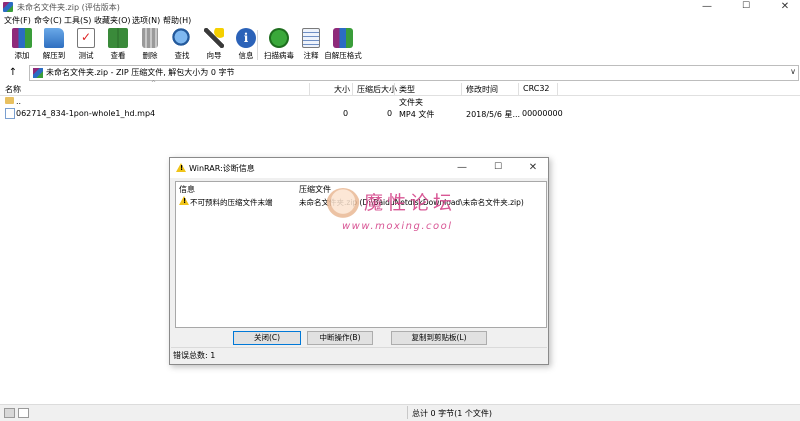 This screenshot has height=421, width=800. Describe the element at coordinates (400, 412) in the screenshot. I see `status-bar: 总计 0 字节(1 个文件)` at that location.